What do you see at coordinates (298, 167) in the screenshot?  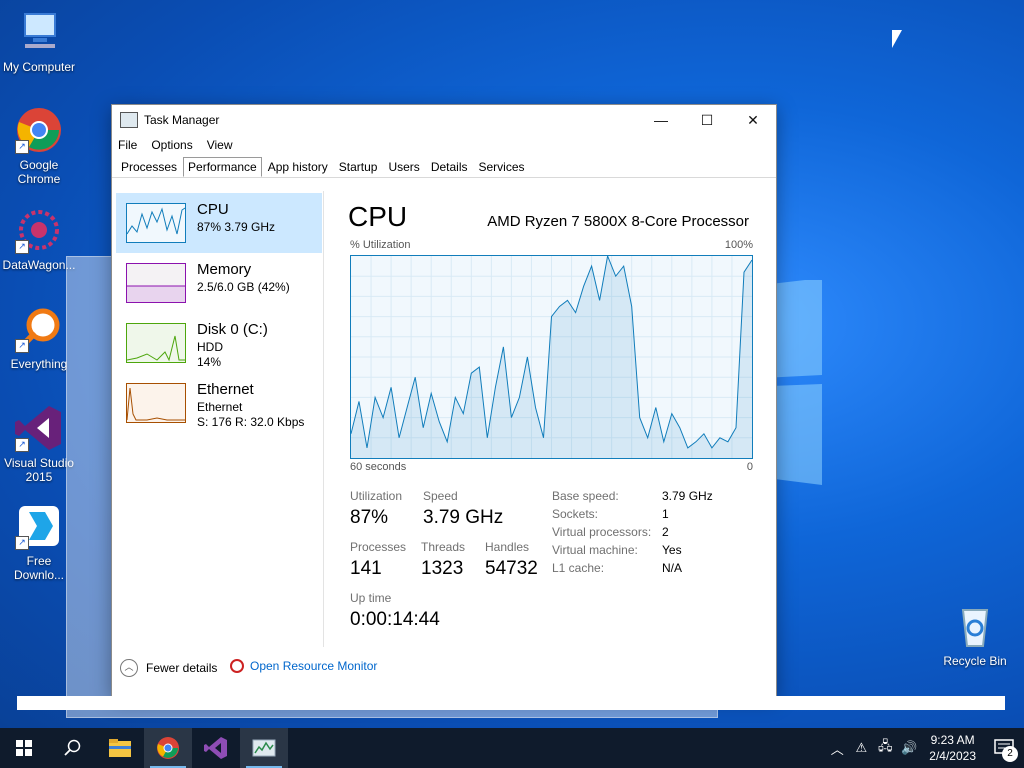 I see `tab-app-history: App history` at bounding box center [298, 167].